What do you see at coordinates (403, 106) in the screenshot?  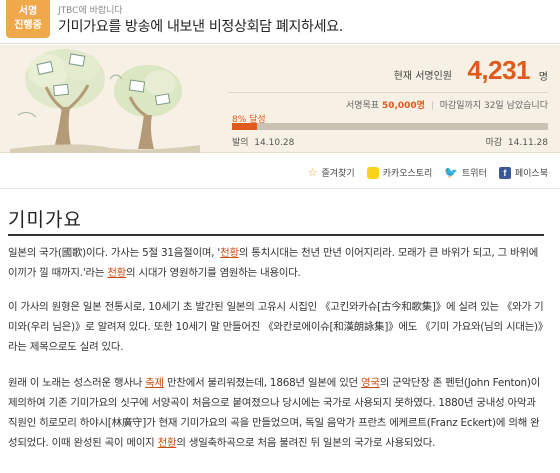 I see `goal-value: 50,000명` at bounding box center [403, 106].